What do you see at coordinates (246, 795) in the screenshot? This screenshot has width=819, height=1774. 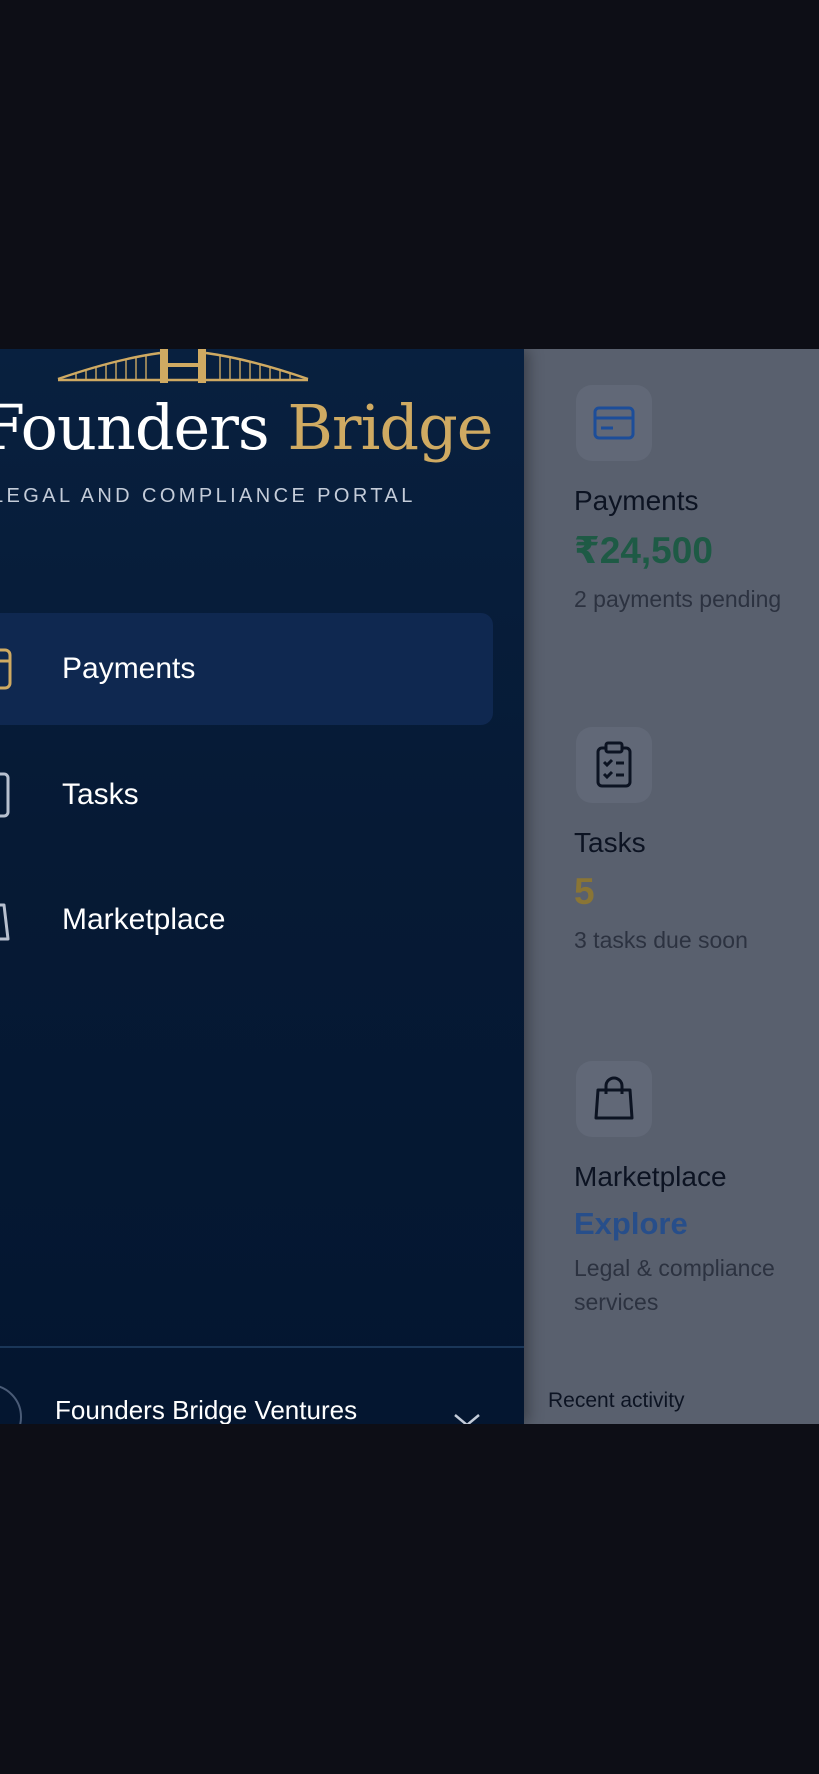 I see `drawer-item-tasks: Tasks` at bounding box center [246, 795].